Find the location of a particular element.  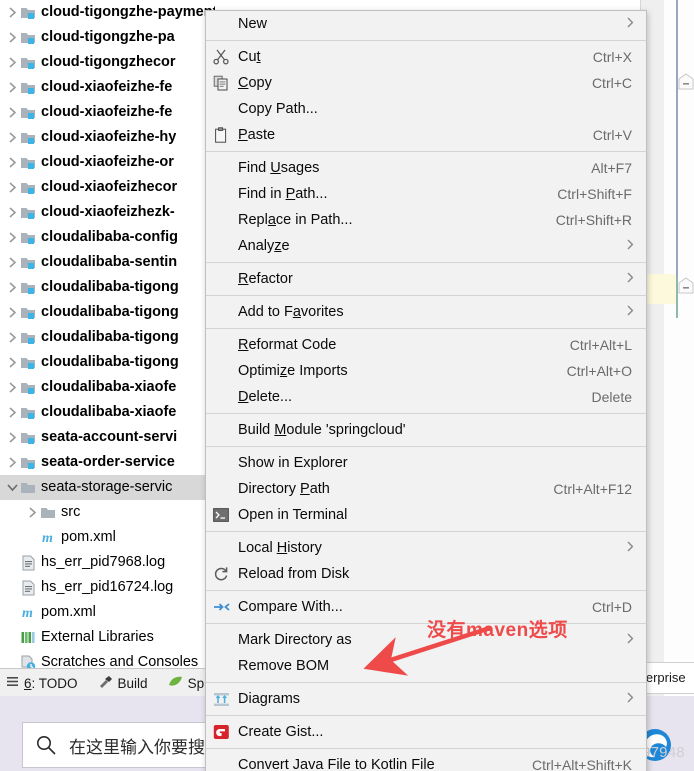

tree-row: cloud-xiaofeizhe-or is located at coordinates (107, 162).